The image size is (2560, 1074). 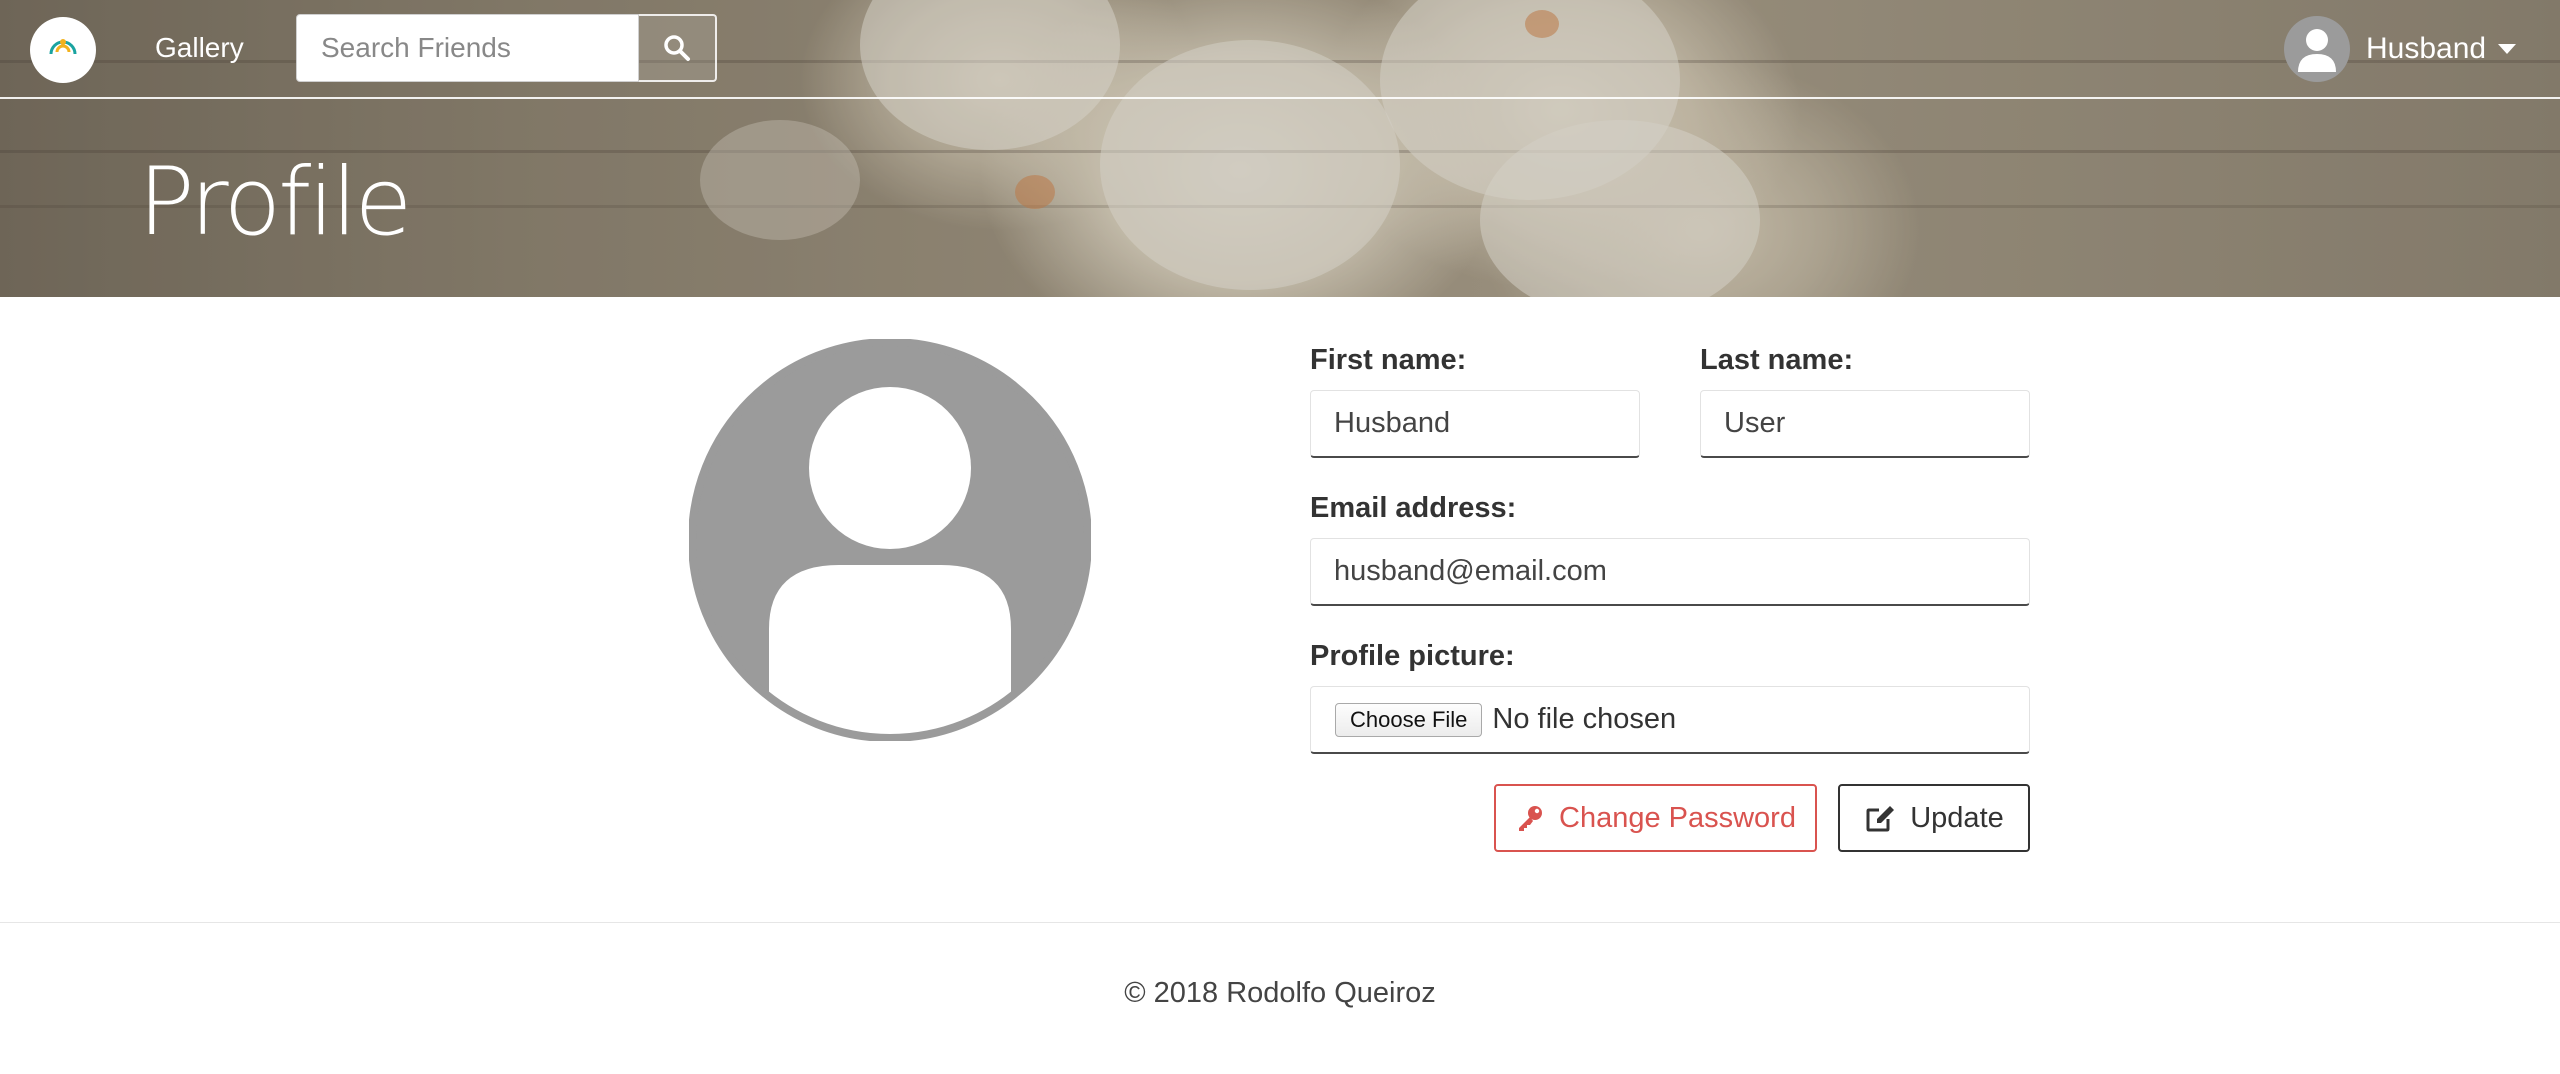 I want to click on change-password-button: Change Password, so click(x=1655, y=818).